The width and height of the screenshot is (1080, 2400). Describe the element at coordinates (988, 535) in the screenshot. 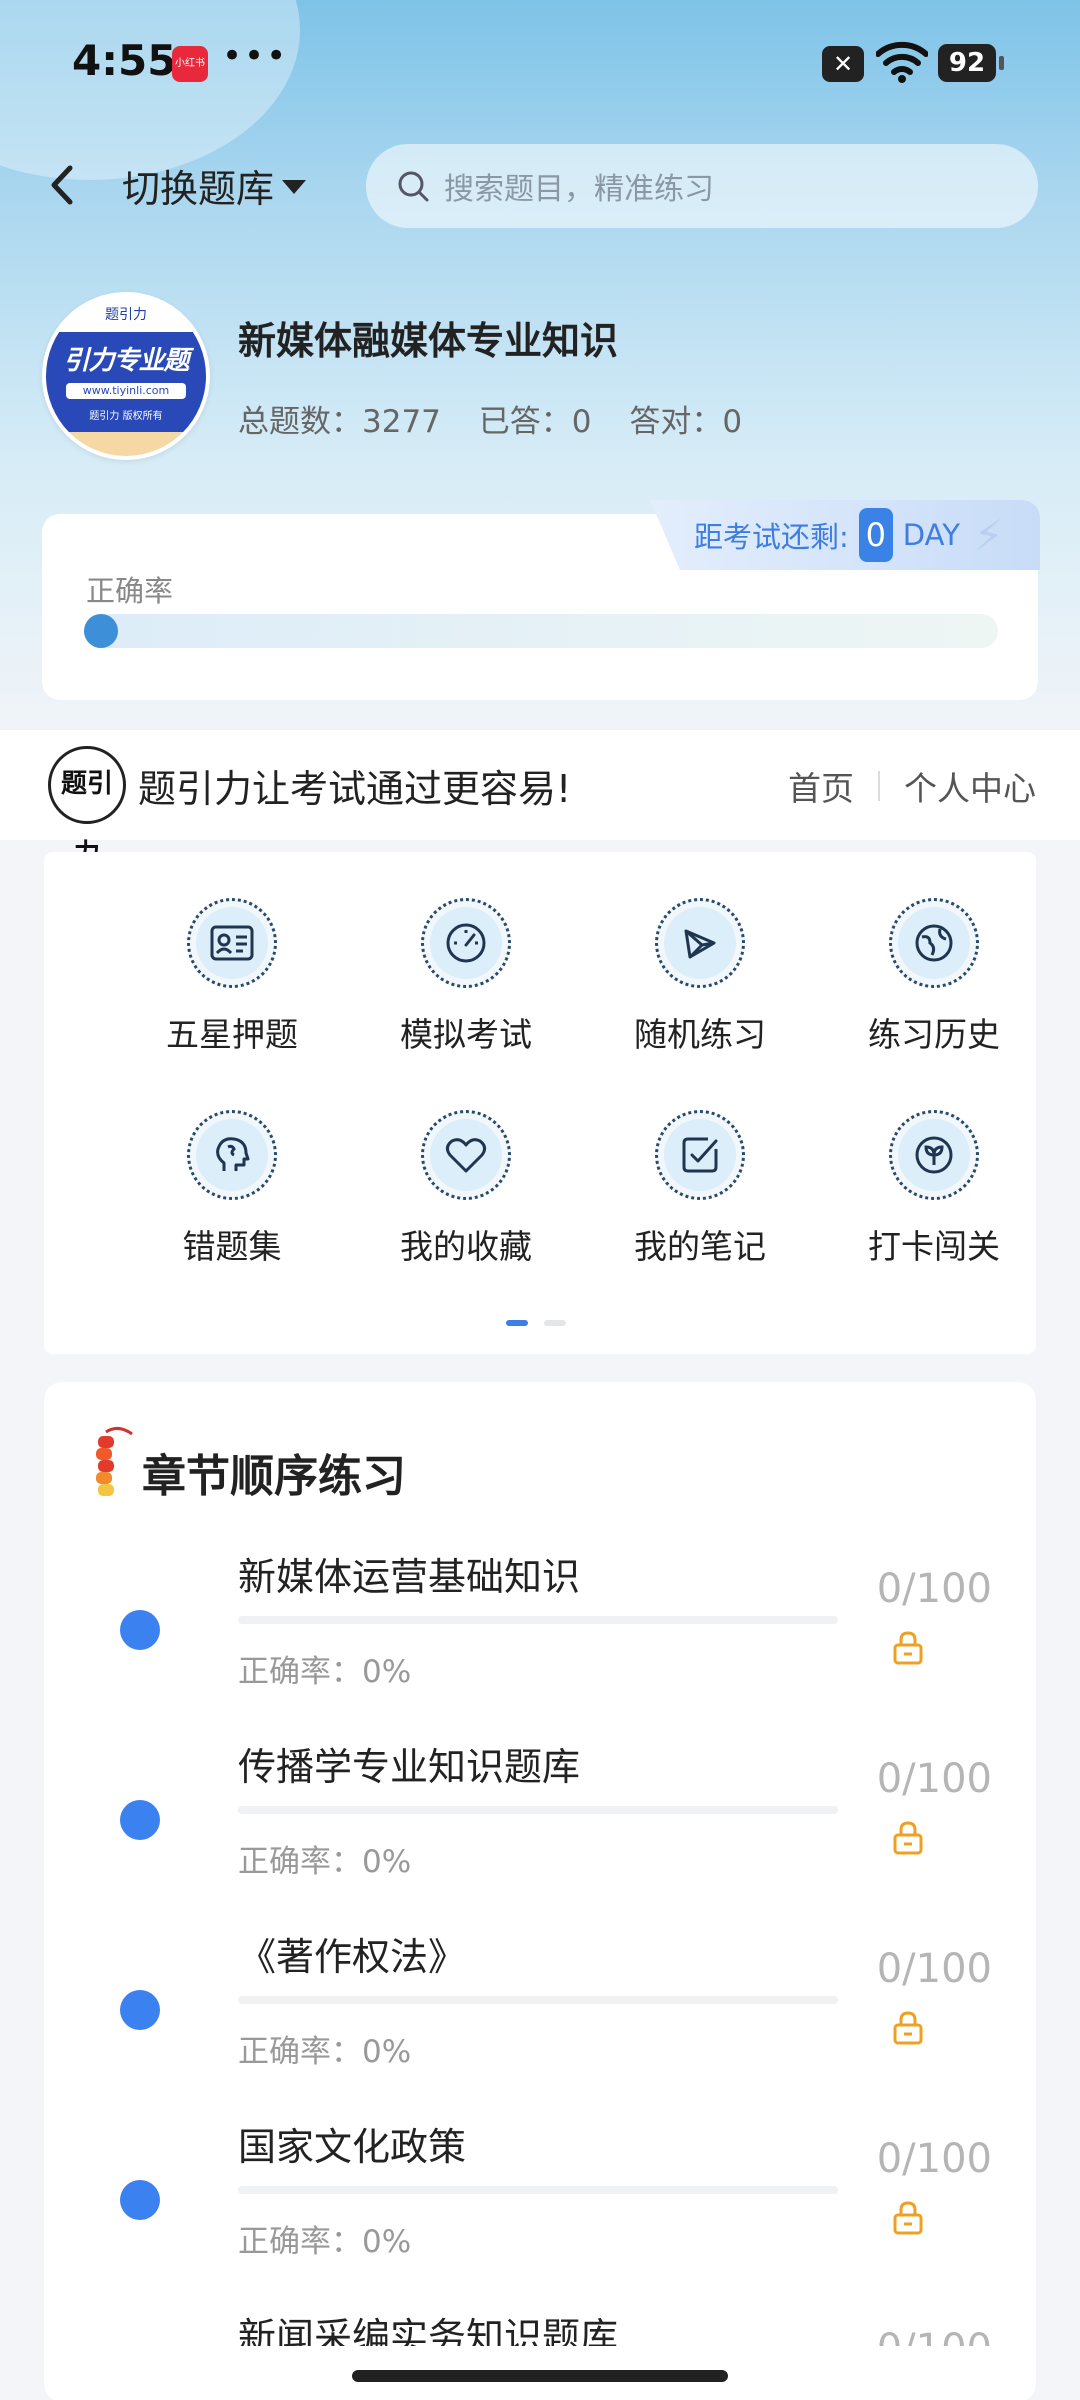

I see `lightning-icon: ⚡` at that location.